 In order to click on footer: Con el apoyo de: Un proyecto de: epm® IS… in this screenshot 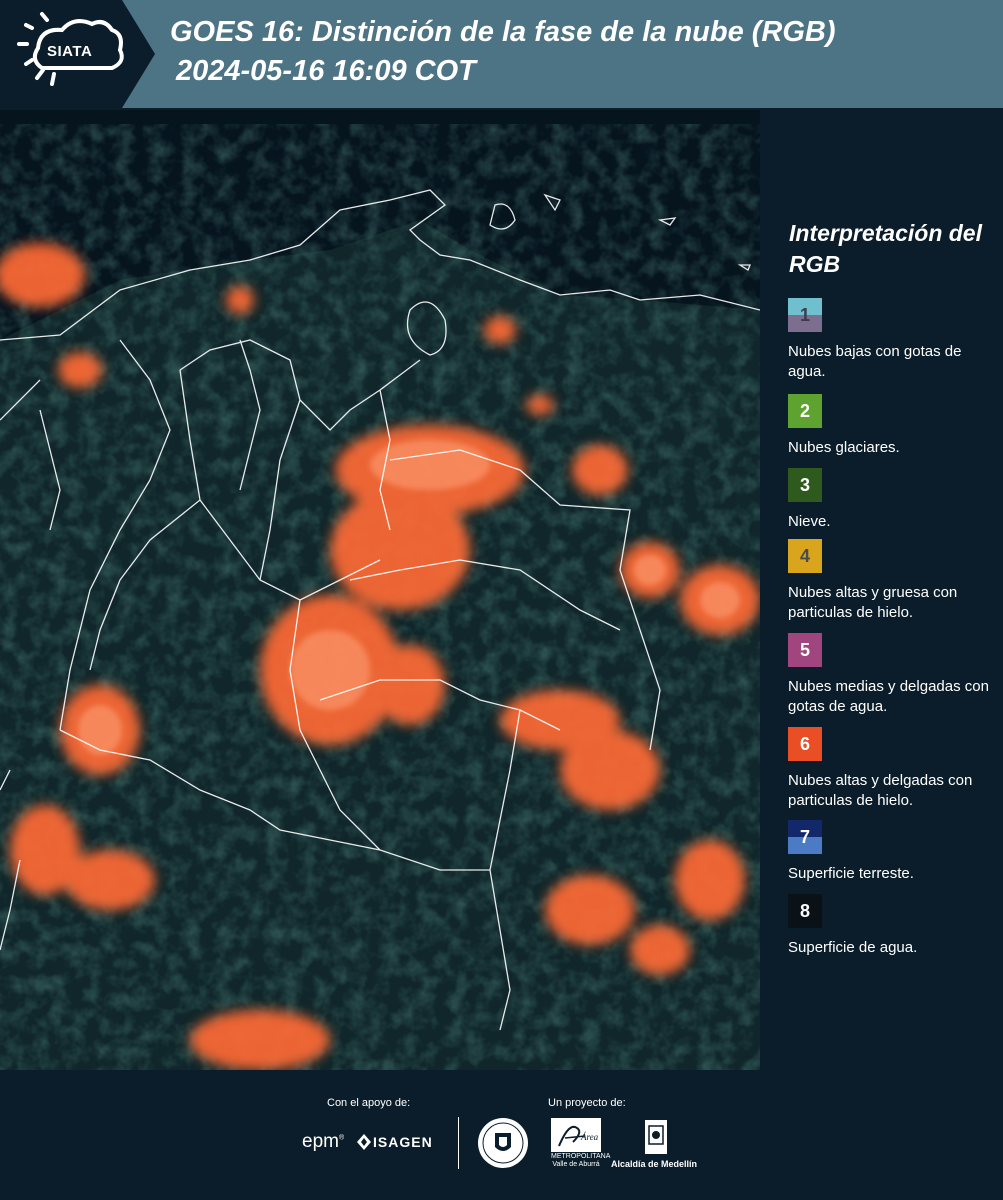, I will do `click(501, 1135)`.